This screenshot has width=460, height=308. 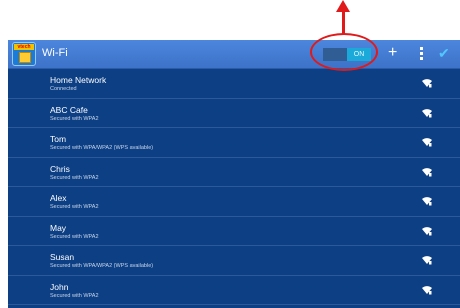 What do you see at coordinates (234, 52) in the screenshot?
I see `app-bar: vtech Wi-Fi ON + ✔` at bounding box center [234, 52].